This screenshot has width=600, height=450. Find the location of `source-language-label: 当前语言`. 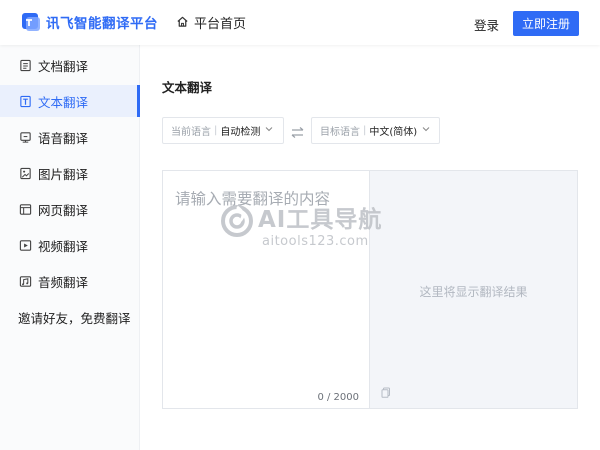

source-language-label: 当前语言 is located at coordinates (191, 132).